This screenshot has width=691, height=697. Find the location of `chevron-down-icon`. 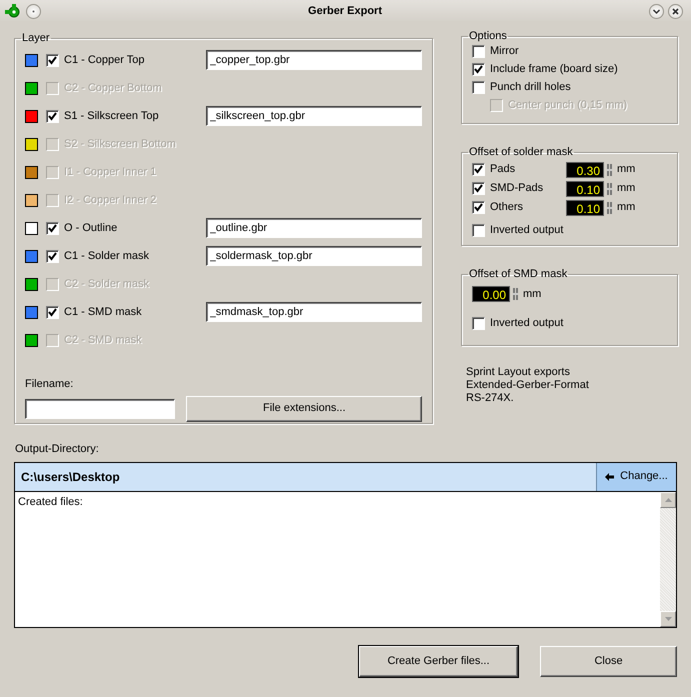

chevron-down-icon is located at coordinates (656, 11).